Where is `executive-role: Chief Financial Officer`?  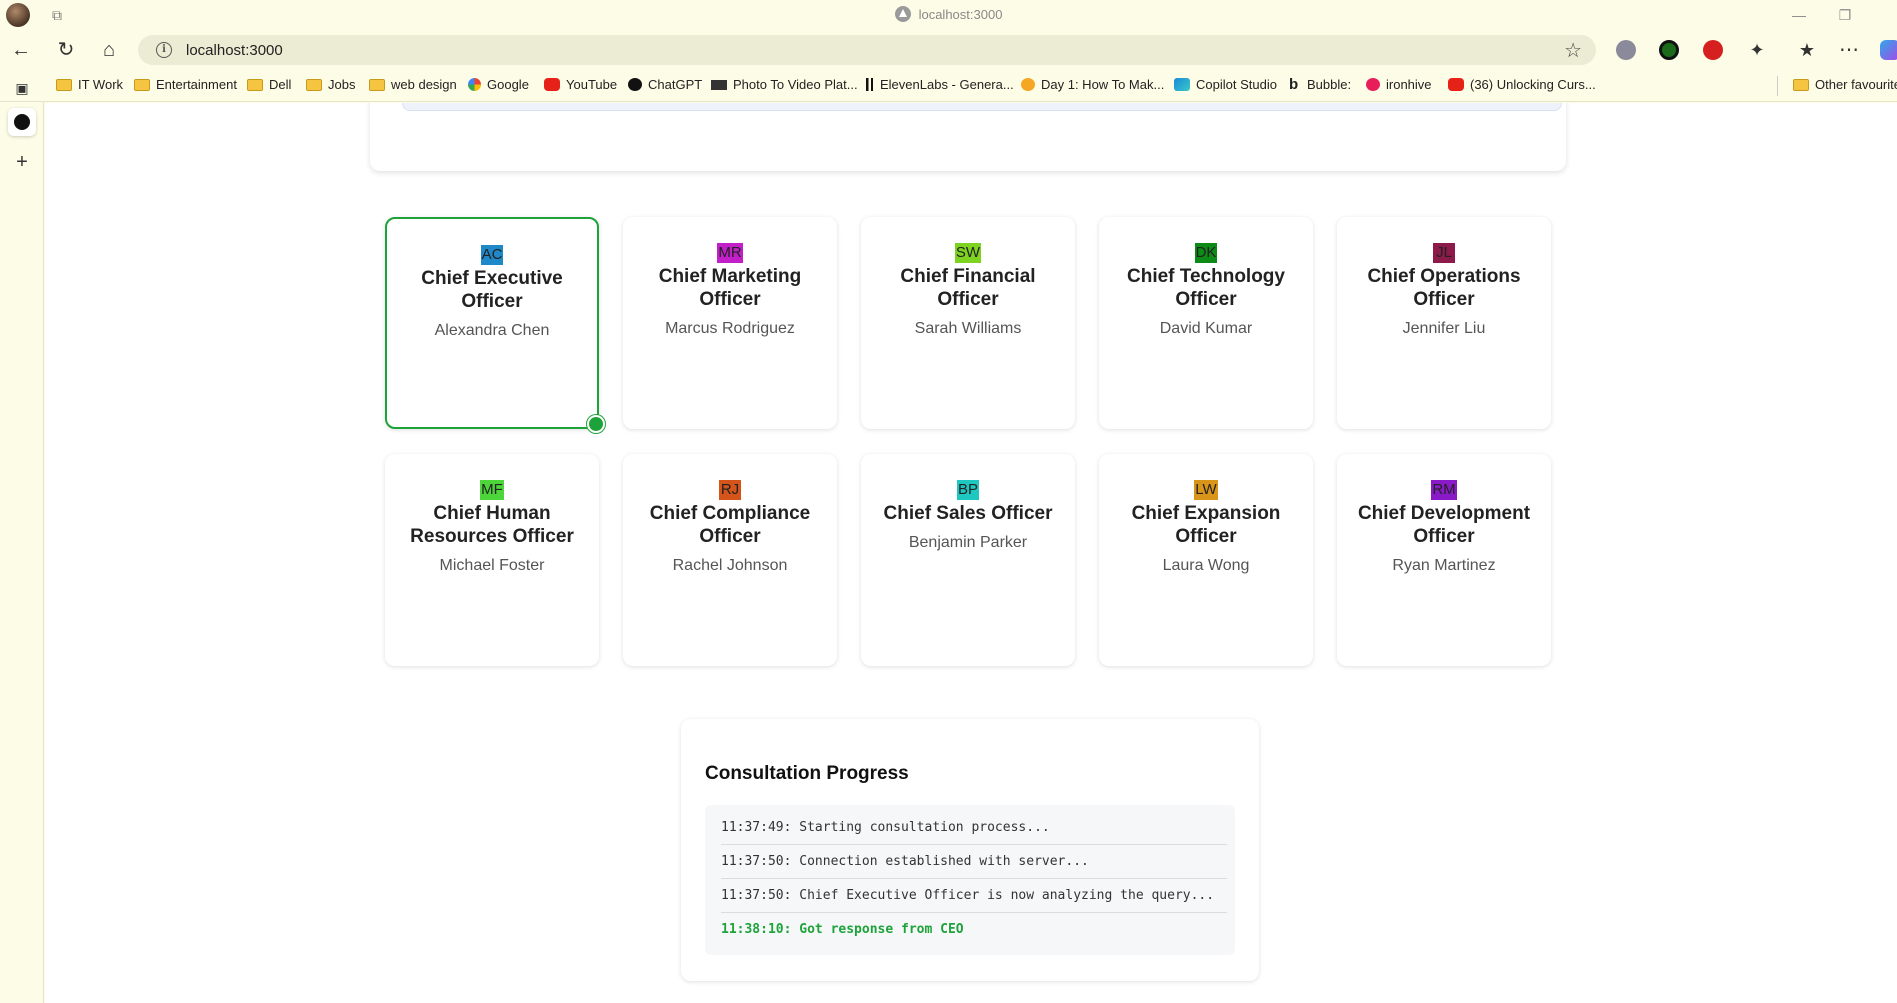 executive-role: Chief Financial Officer is located at coordinates (968, 288).